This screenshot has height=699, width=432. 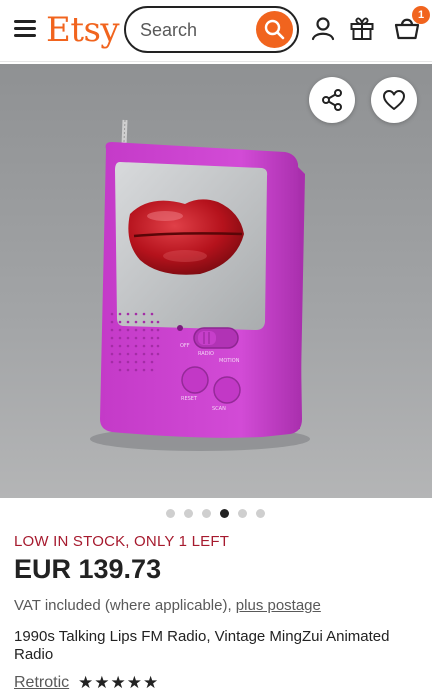 I want to click on share-icon, so click(x=332, y=100).